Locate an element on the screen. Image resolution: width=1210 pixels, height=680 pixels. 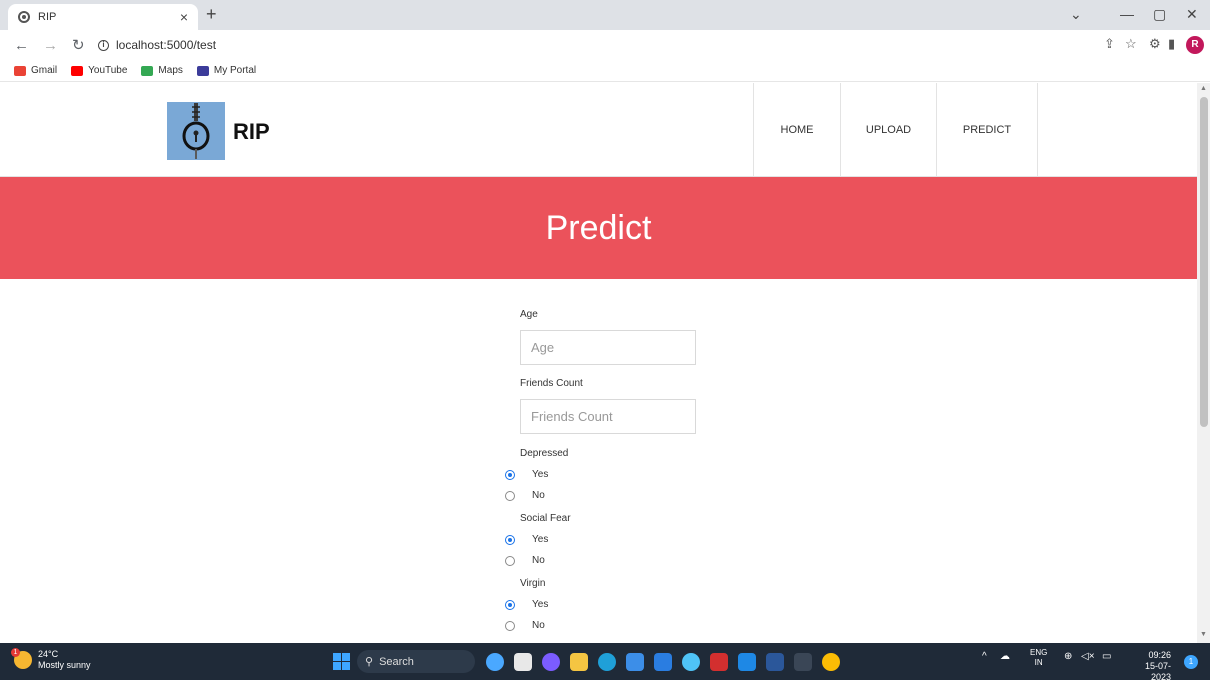
side-panel-icon: ▮ is located at coordinates (1171, 44).